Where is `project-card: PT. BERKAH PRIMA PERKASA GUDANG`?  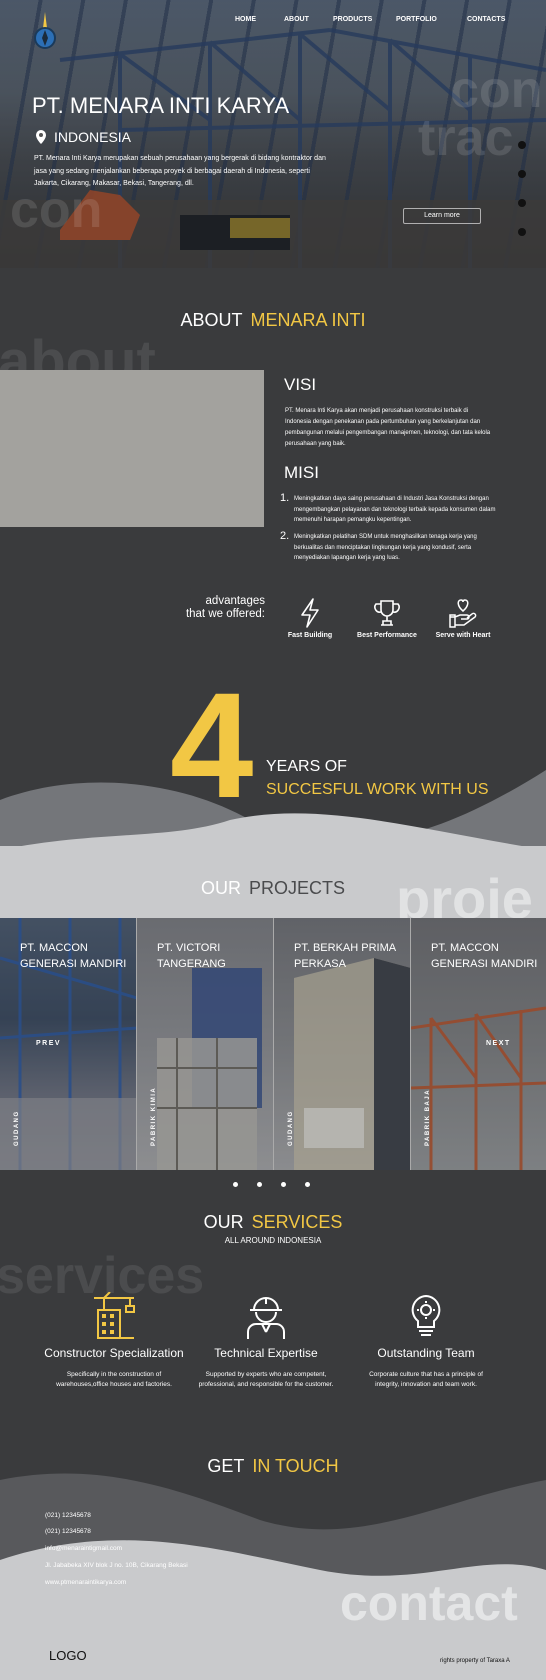
project-card: PT. BERKAH PRIMA PERKASA GUDANG is located at coordinates (342, 1044).